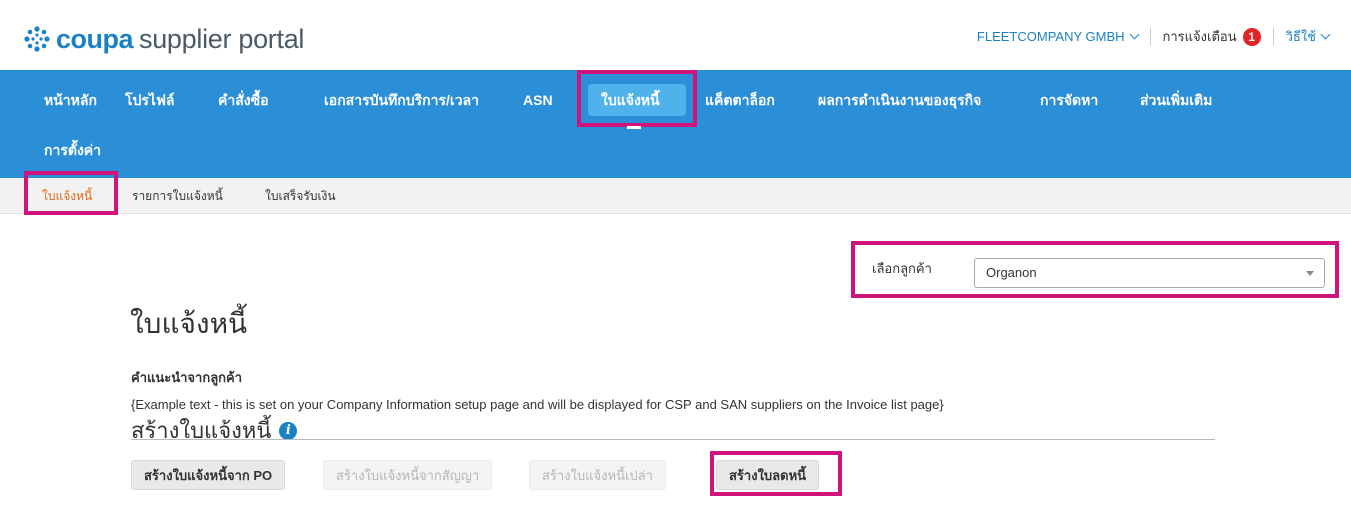 The height and width of the screenshot is (508, 1351). Describe the element at coordinates (740, 100) in the screenshot. I see `nav-item-catalogs: แค็ตตาล็อก` at that location.